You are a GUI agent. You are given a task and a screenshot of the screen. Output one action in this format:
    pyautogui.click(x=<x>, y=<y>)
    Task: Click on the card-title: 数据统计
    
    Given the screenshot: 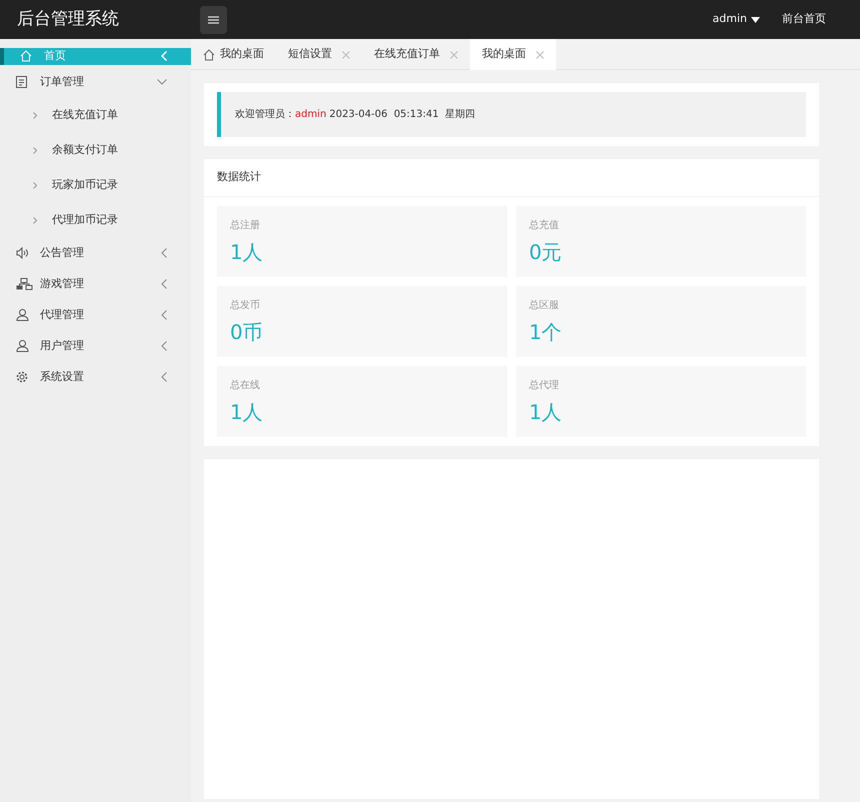 What is the action you would take?
    pyautogui.click(x=511, y=178)
    